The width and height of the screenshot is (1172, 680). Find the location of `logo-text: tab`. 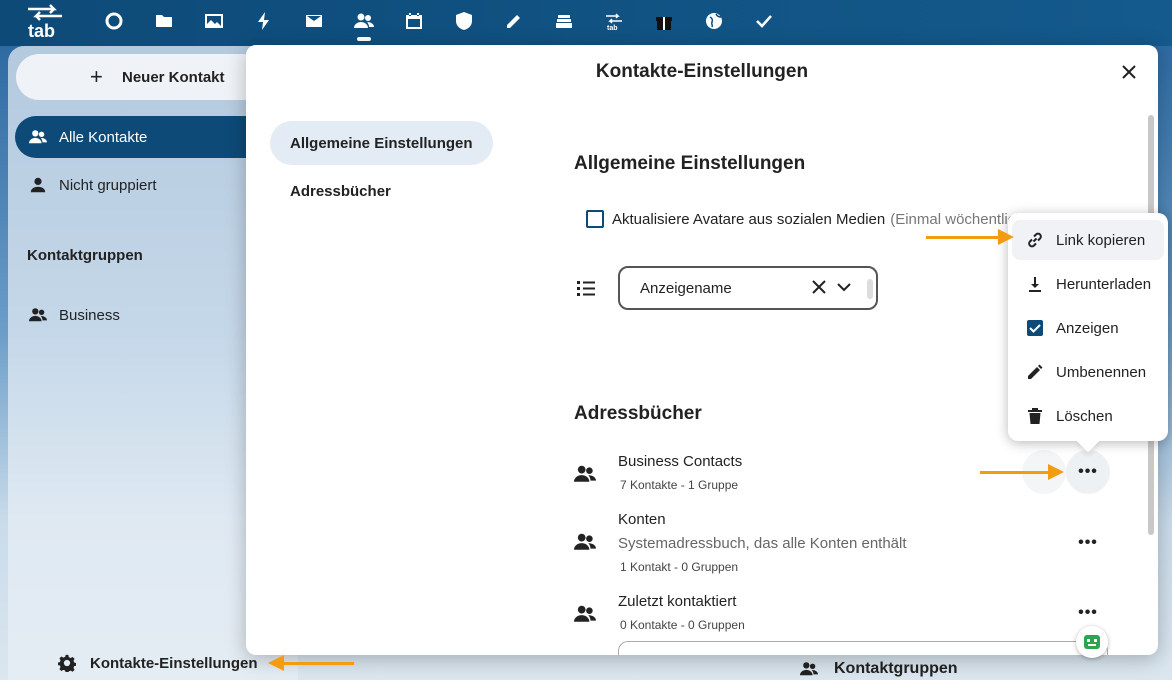

logo-text: tab is located at coordinates (41, 31).